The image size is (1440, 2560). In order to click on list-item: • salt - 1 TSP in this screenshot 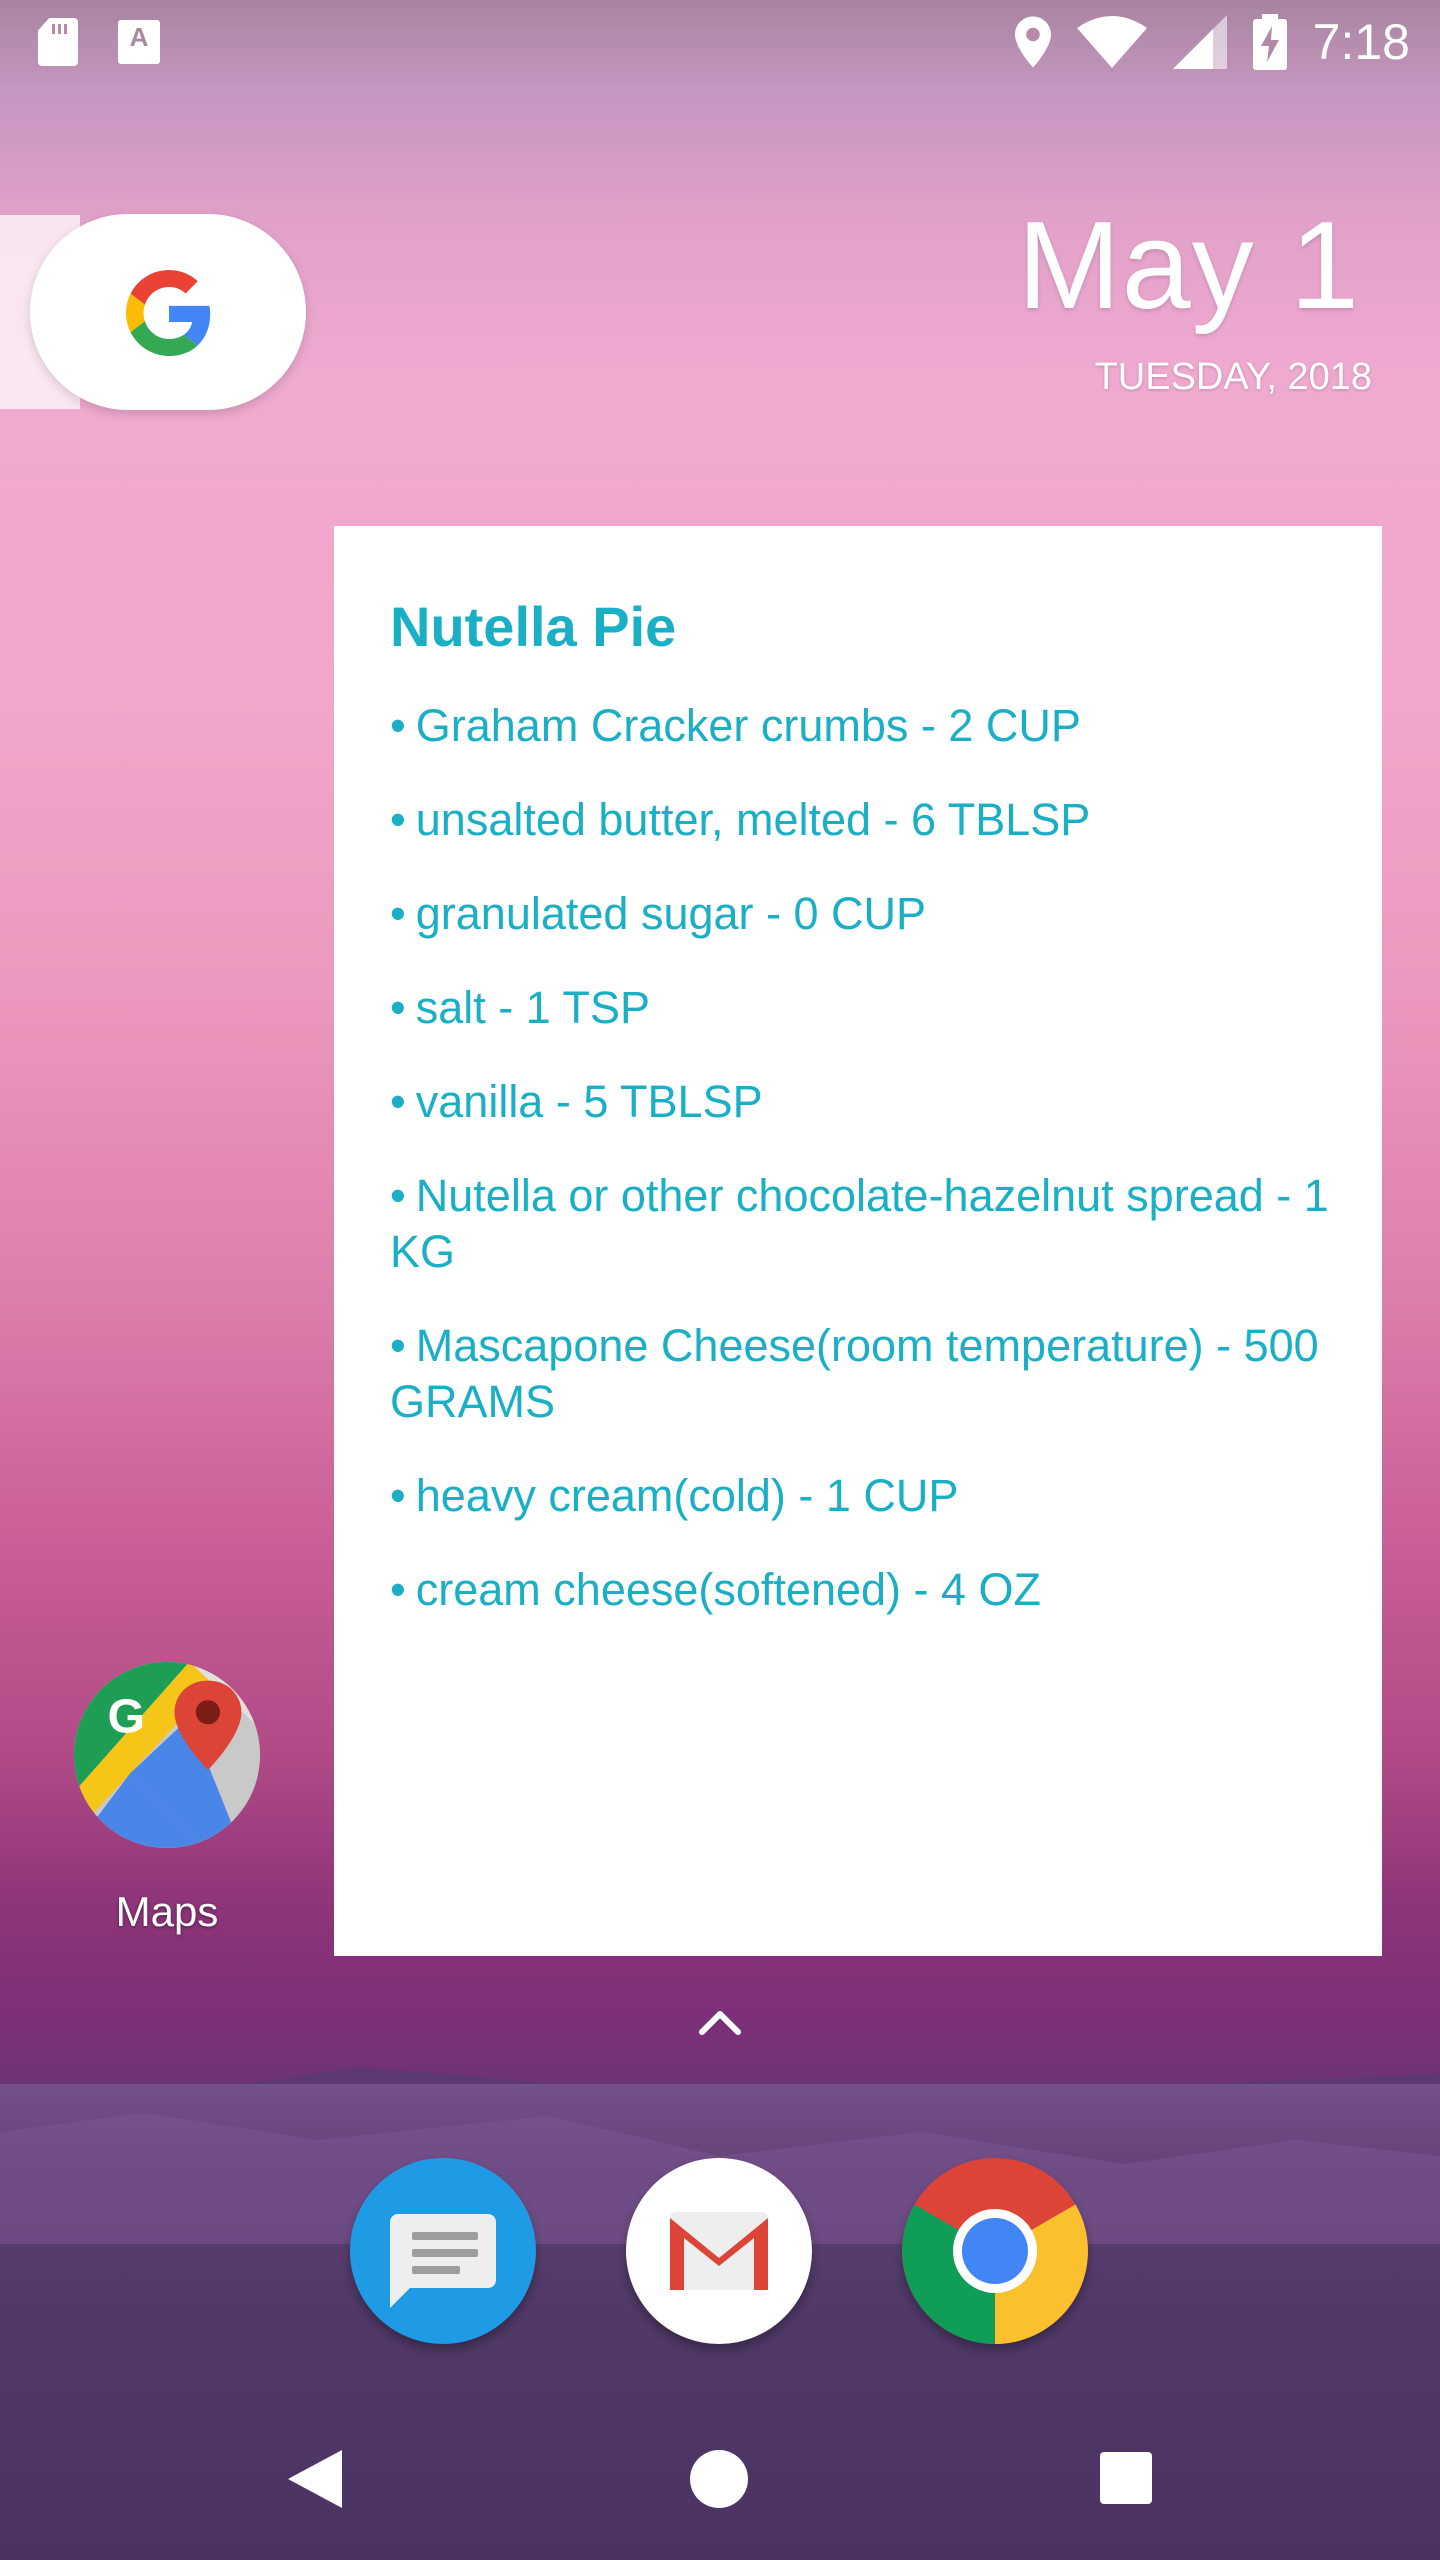, I will do `click(870, 1008)`.